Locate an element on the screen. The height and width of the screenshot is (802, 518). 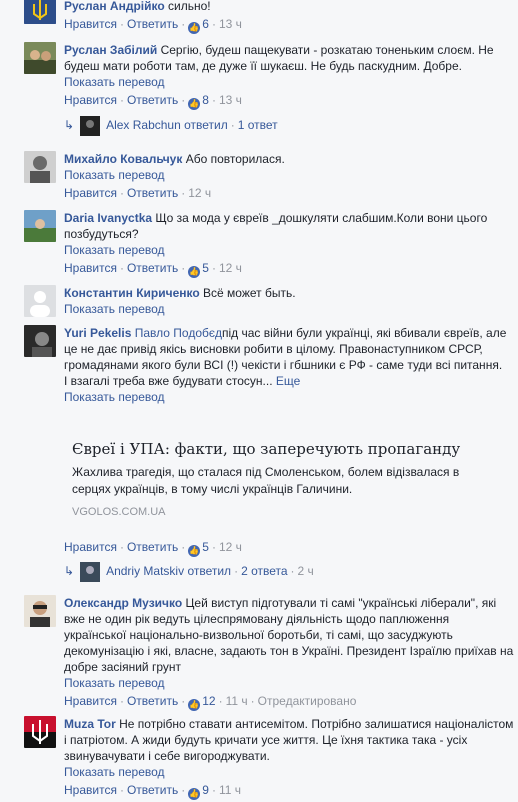
reply-action: ответил is located at coordinates (209, 571).